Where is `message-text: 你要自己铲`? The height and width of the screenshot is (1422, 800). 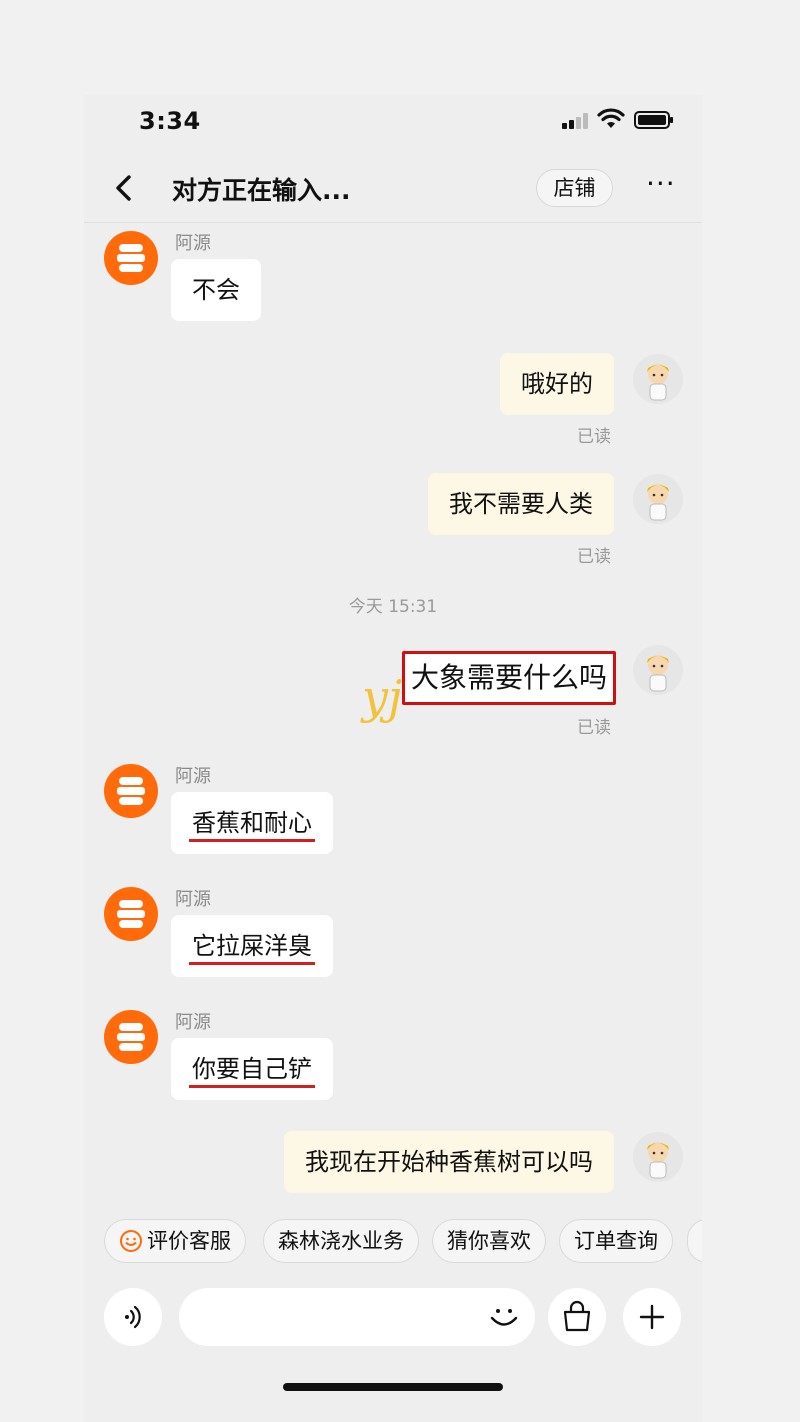
message-text: 你要自己铲 is located at coordinates (252, 1069).